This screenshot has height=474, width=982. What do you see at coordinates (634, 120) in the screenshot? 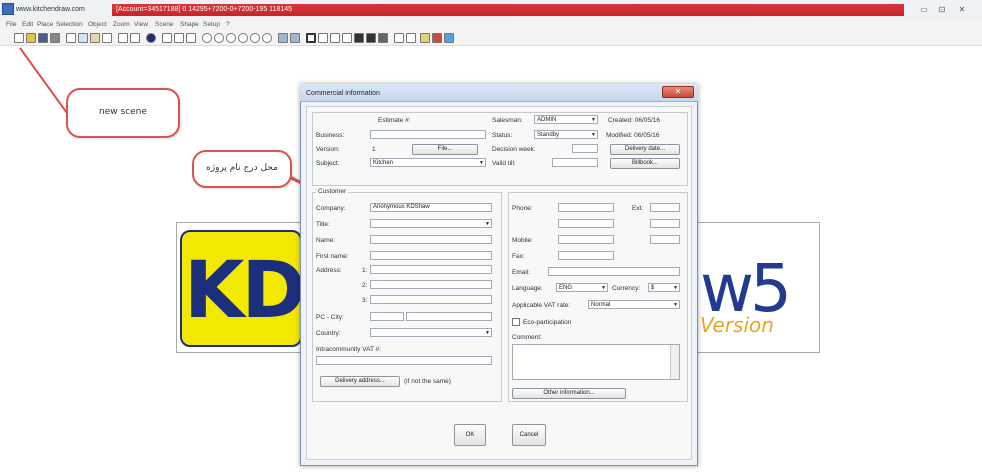
I see `created-date: Created: 06/05/16` at bounding box center [634, 120].